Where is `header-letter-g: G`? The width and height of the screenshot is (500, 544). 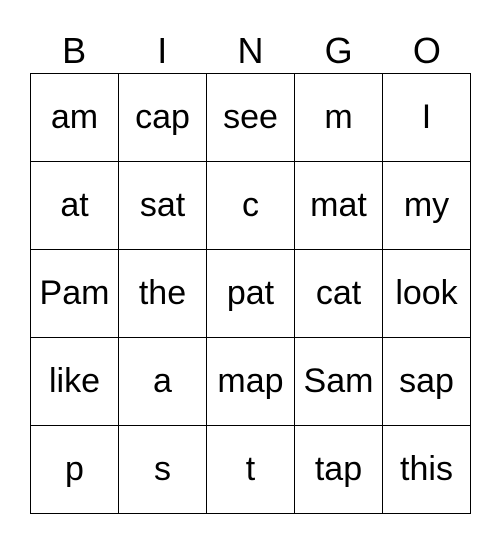
header-letter-g: G is located at coordinates (338, 50).